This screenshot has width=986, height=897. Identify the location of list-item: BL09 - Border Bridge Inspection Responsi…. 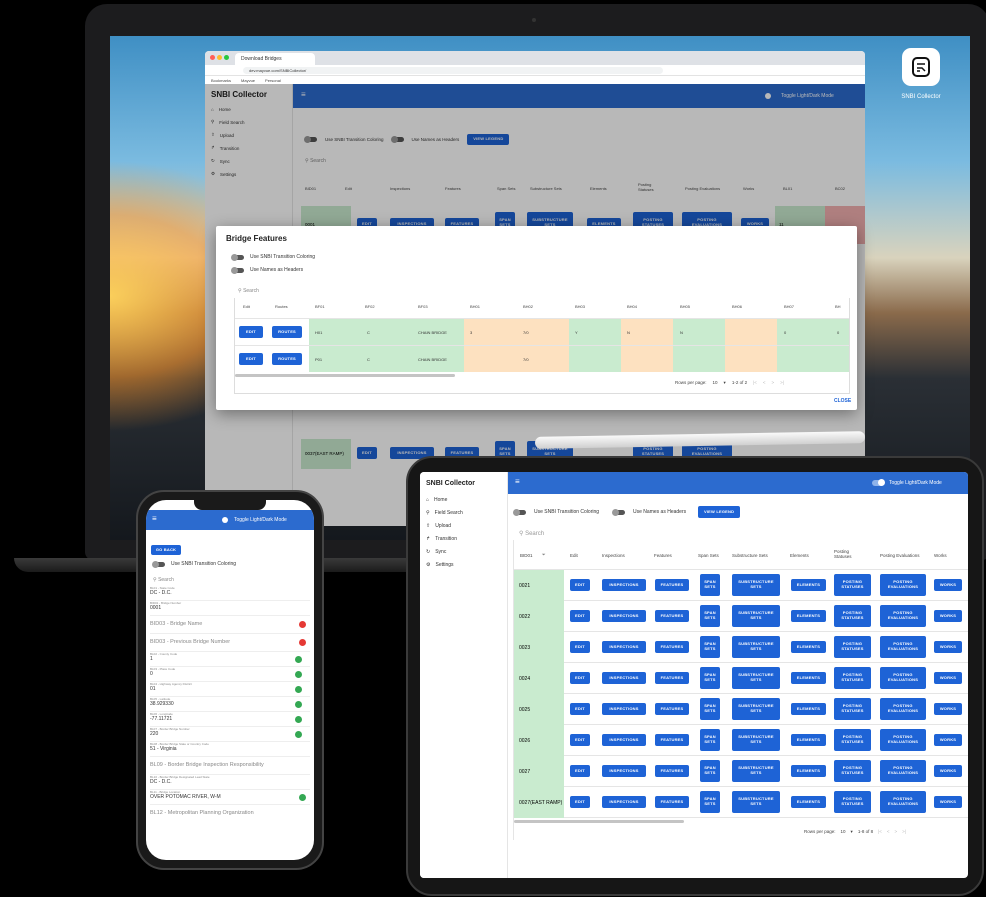
(230, 766).